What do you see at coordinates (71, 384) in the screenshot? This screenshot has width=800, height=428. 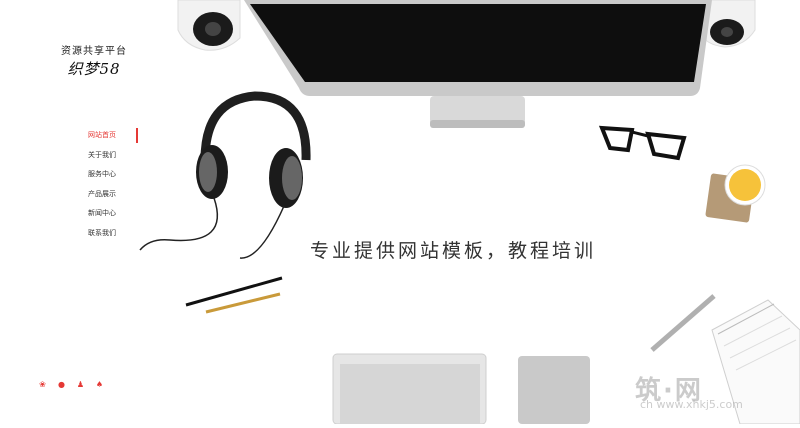 I see `social-links: ❀ ● ♟ ♠` at bounding box center [71, 384].